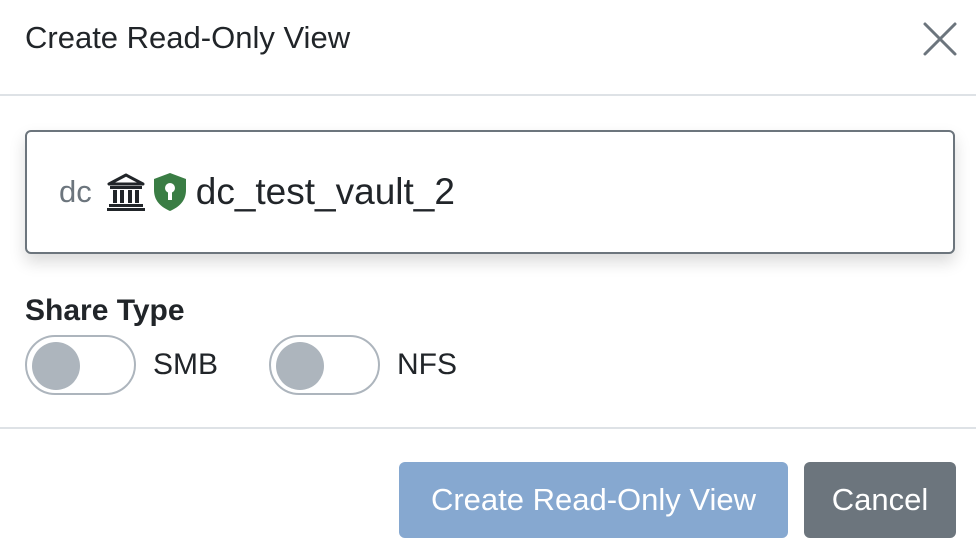  What do you see at coordinates (880, 500) in the screenshot?
I see `cancel-button: Cancel` at bounding box center [880, 500].